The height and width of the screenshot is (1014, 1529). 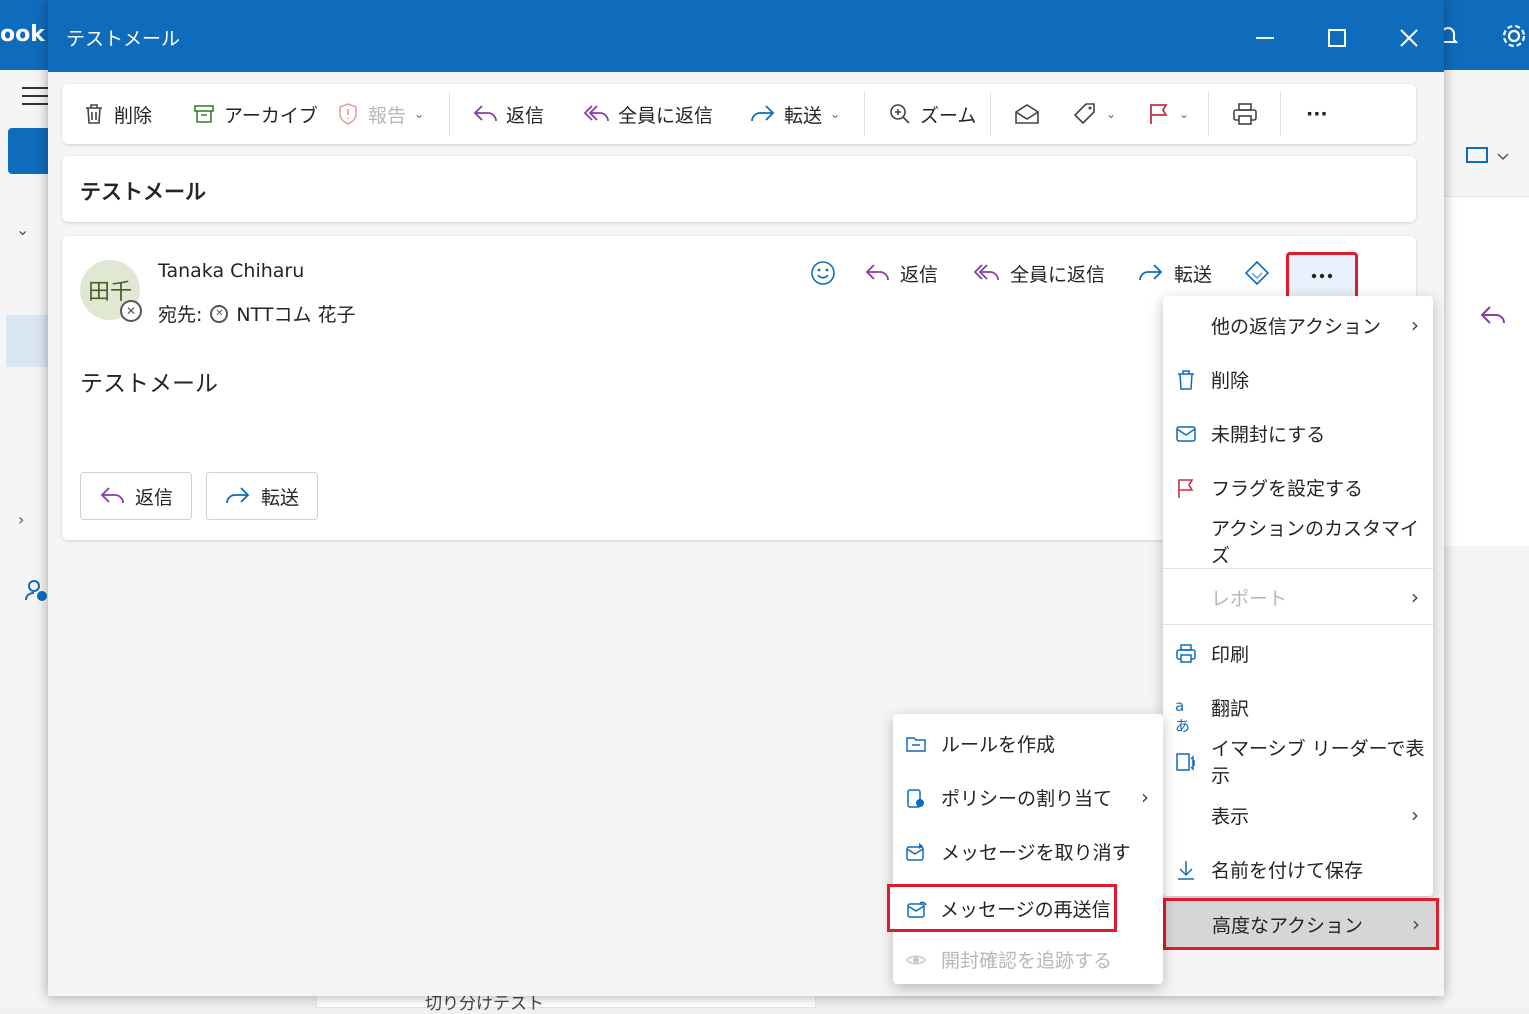 What do you see at coordinates (1337, 38) in the screenshot?
I see `maximize-button` at bounding box center [1337, 38].